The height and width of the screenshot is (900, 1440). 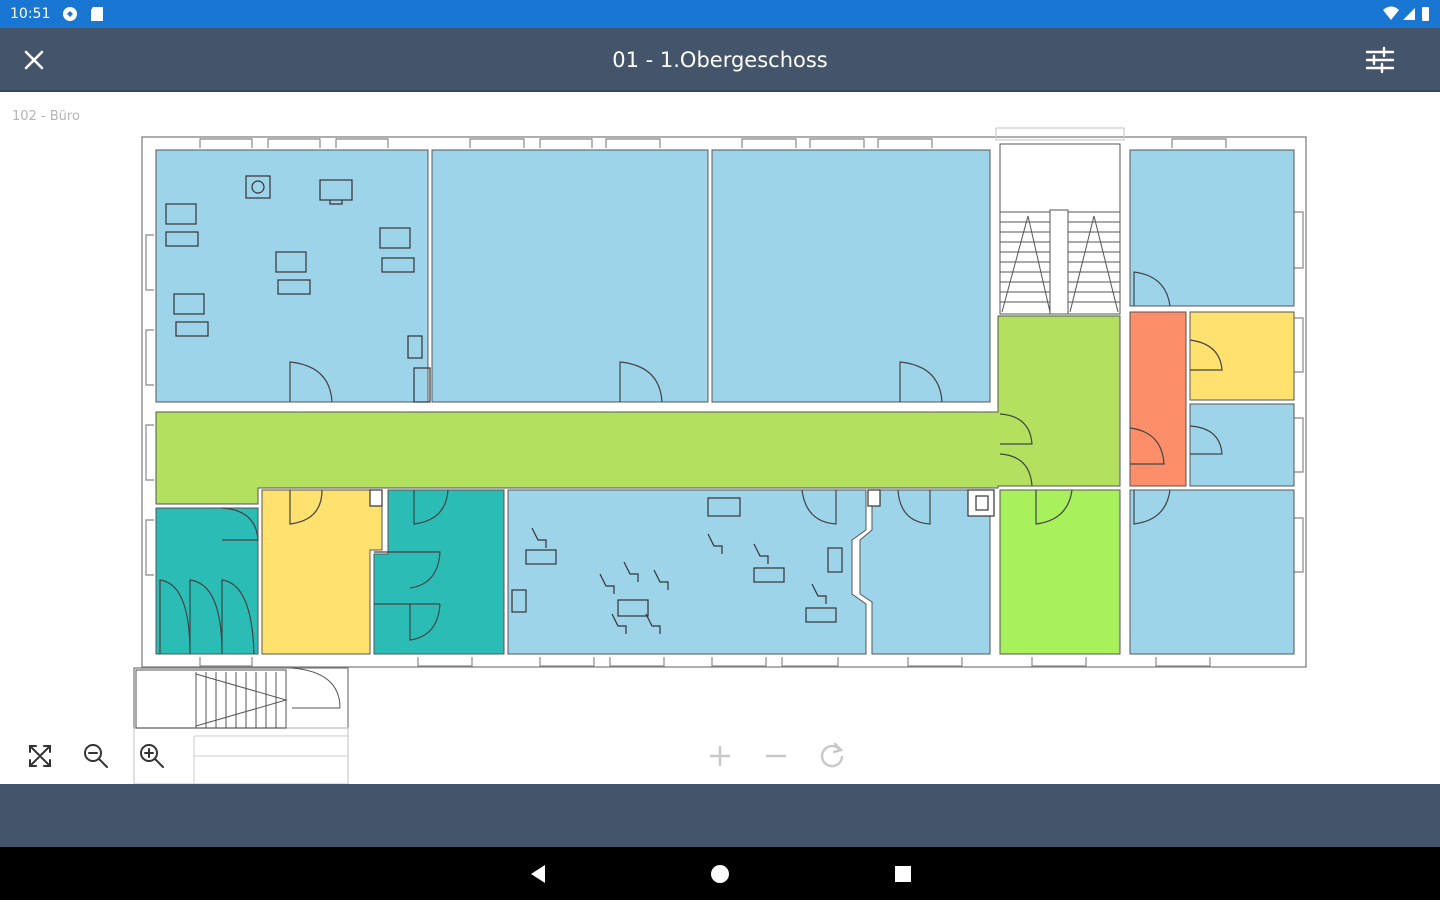 I want to click on room-102-buero, so click(x=292, y=276).